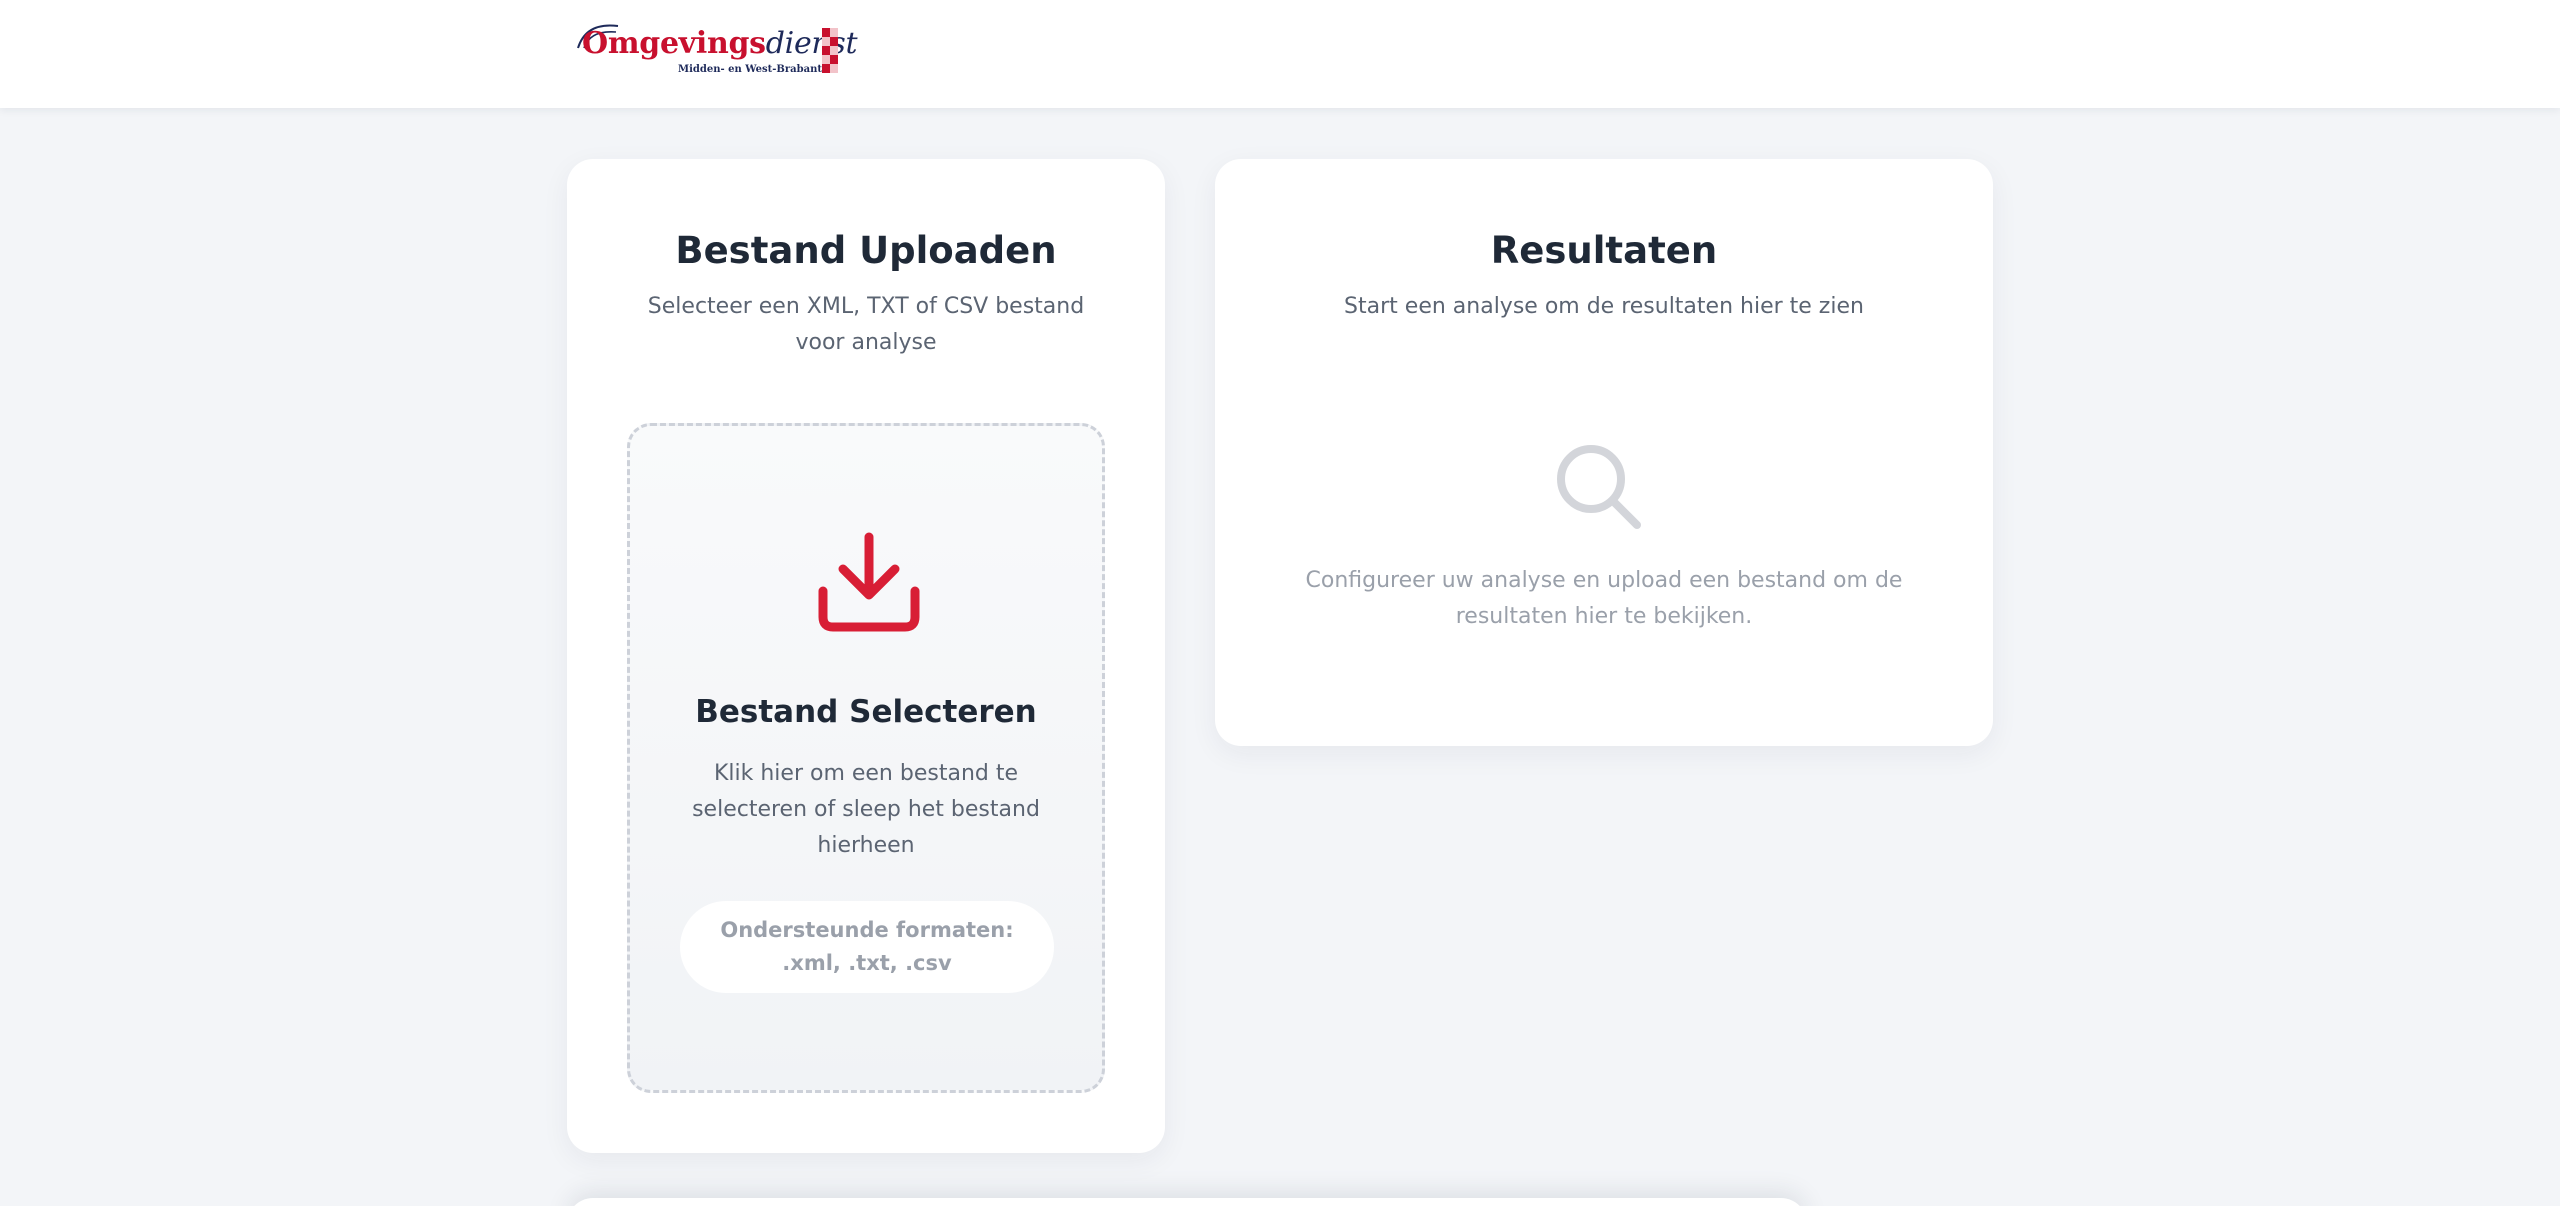 The height and width of the screenshot is (1206, 2560). I want to click on upload-icon, so click(869, 582).